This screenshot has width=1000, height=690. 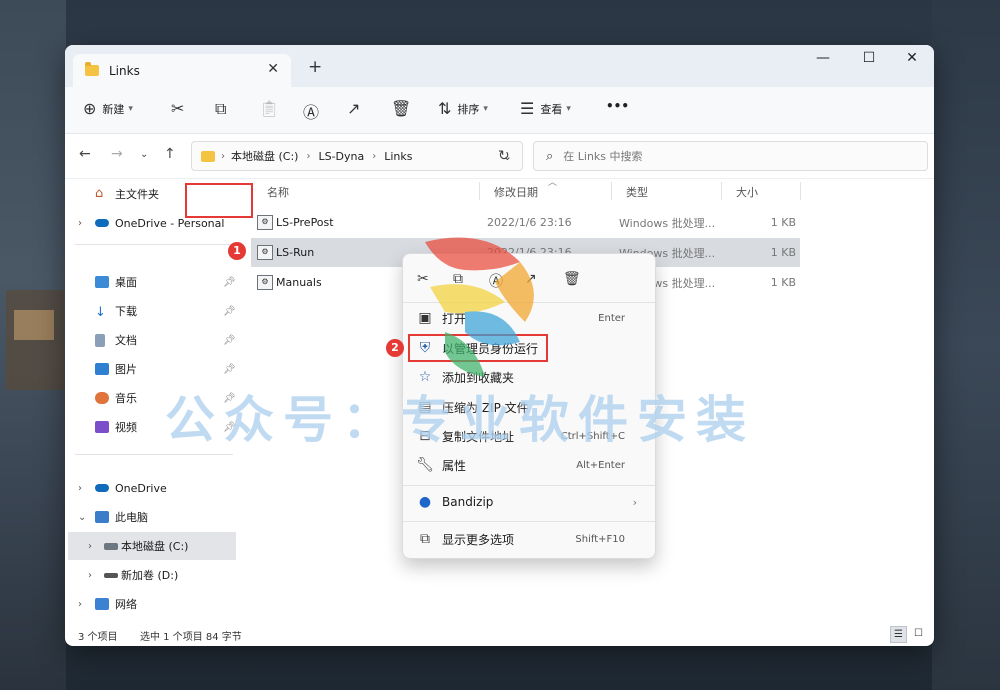 I want to click on breadcrumb-ls-dyna: LS-Dyna, so click(x=341, y=156).